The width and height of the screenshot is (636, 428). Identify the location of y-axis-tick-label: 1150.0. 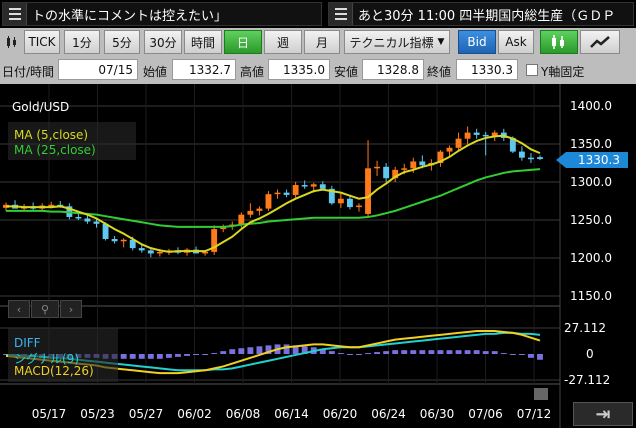
(591, 296).